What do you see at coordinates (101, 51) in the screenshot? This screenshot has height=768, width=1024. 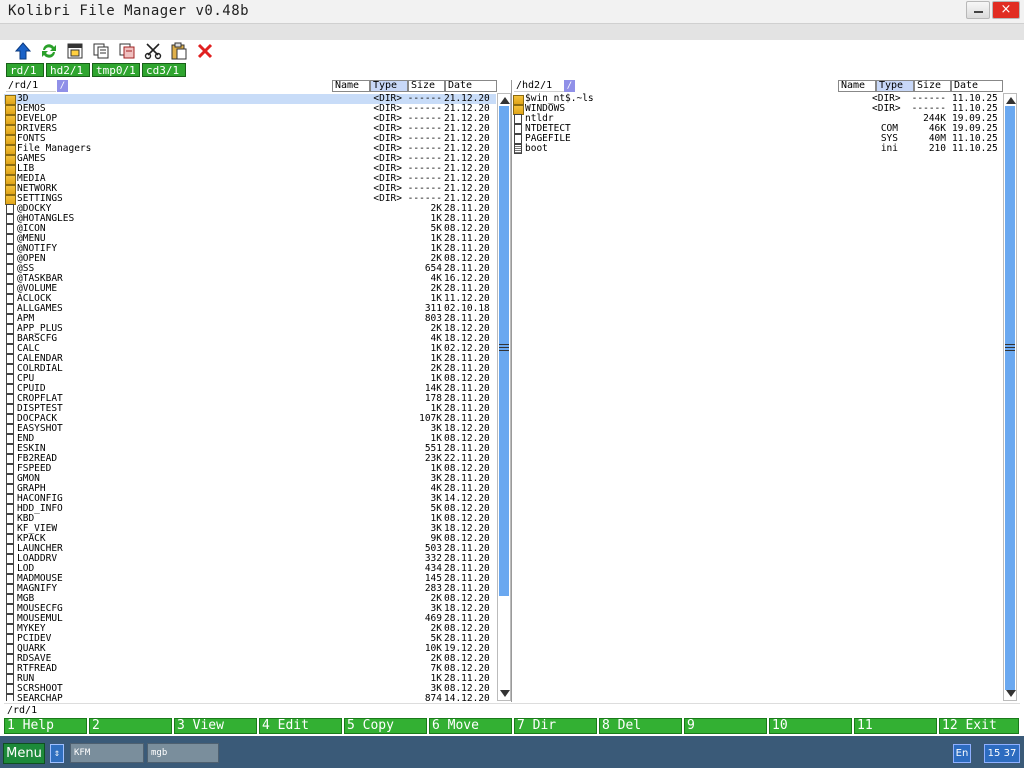 I see `copy-icon` at bounding box center [101, 51].